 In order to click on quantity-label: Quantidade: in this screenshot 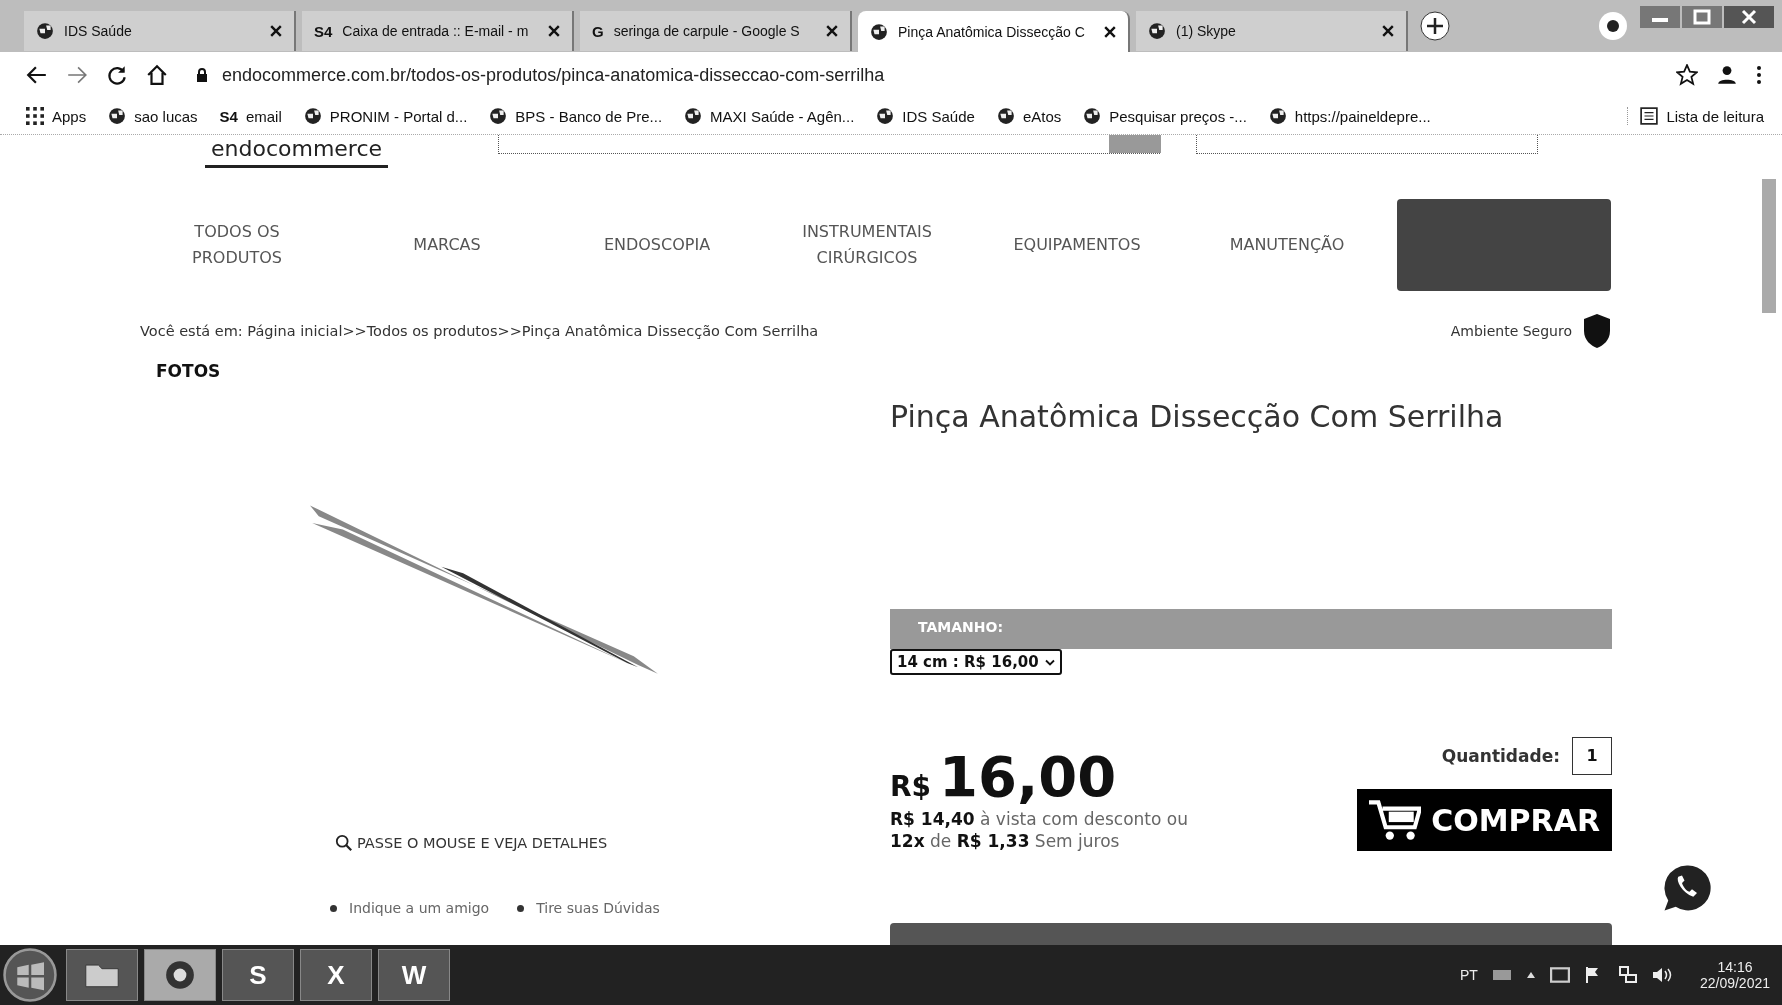, I will do `click(1500, 756)`.